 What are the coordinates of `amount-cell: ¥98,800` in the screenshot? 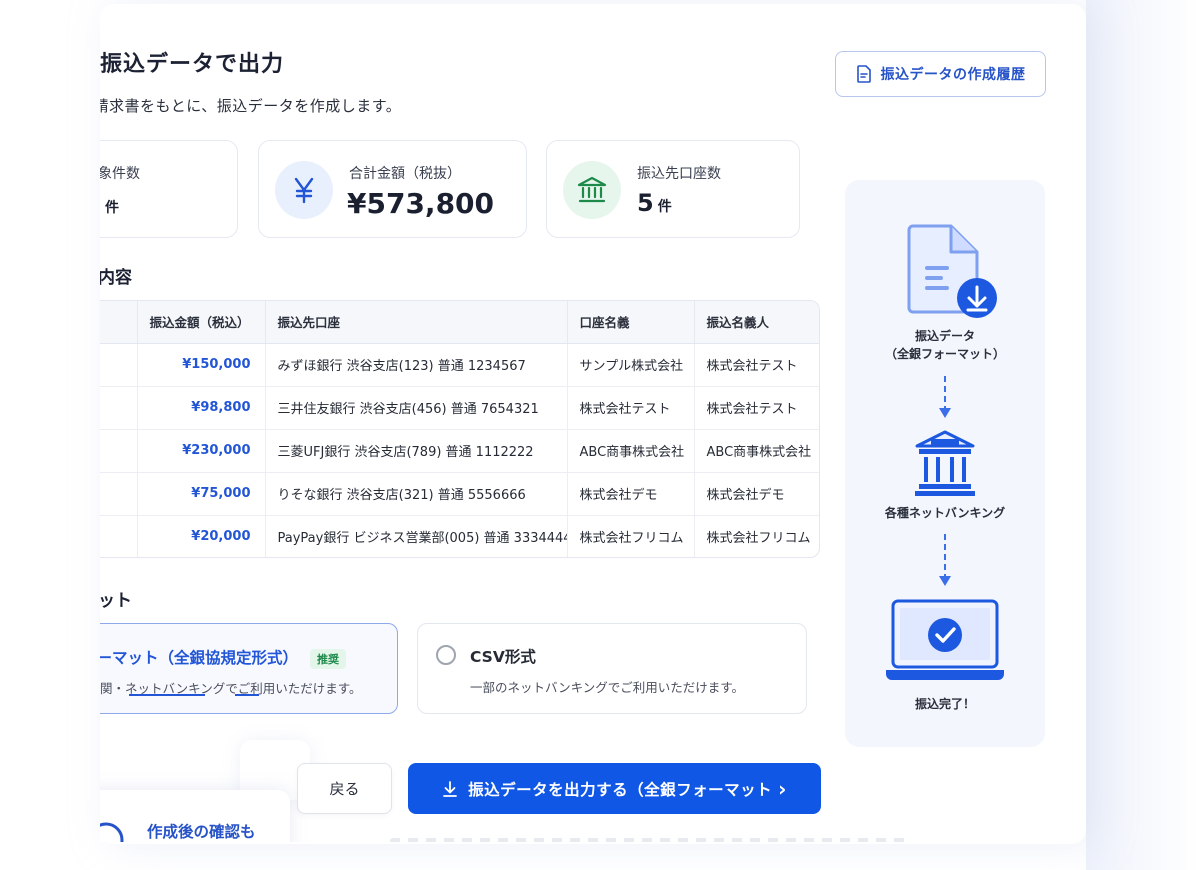 It's located at (201, 408).